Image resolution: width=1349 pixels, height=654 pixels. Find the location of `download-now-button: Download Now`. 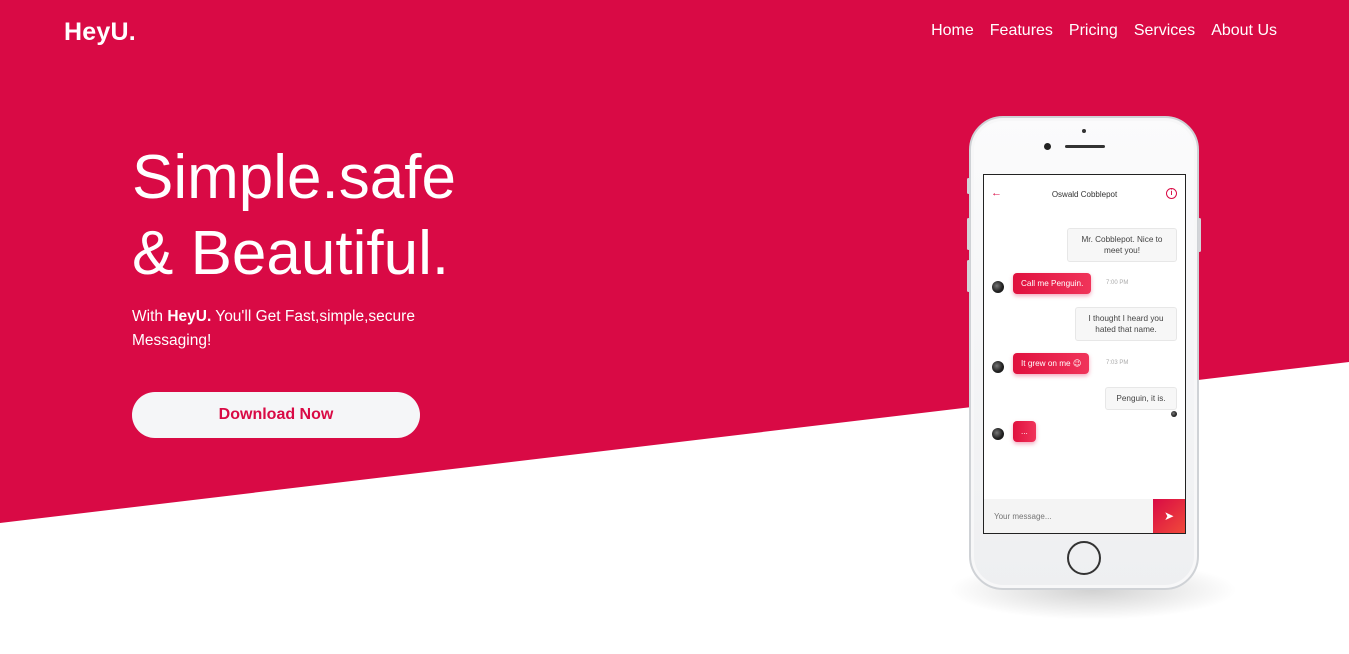

download-now-button: Download Now is located at coordinates (276, 415).